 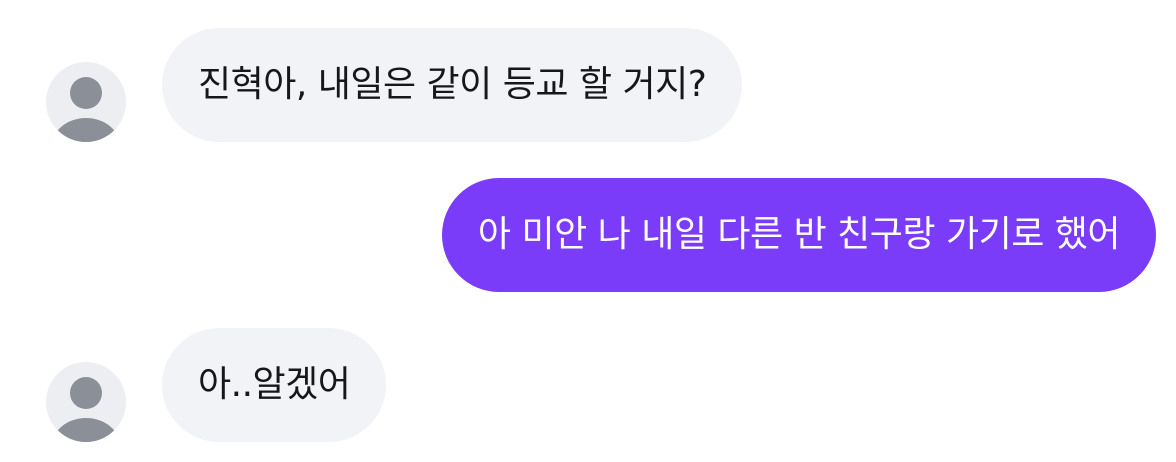 I want to click on message-text: 진혁아, 내일은 같이 등교 할 거지?, so click(x=452, y=84).